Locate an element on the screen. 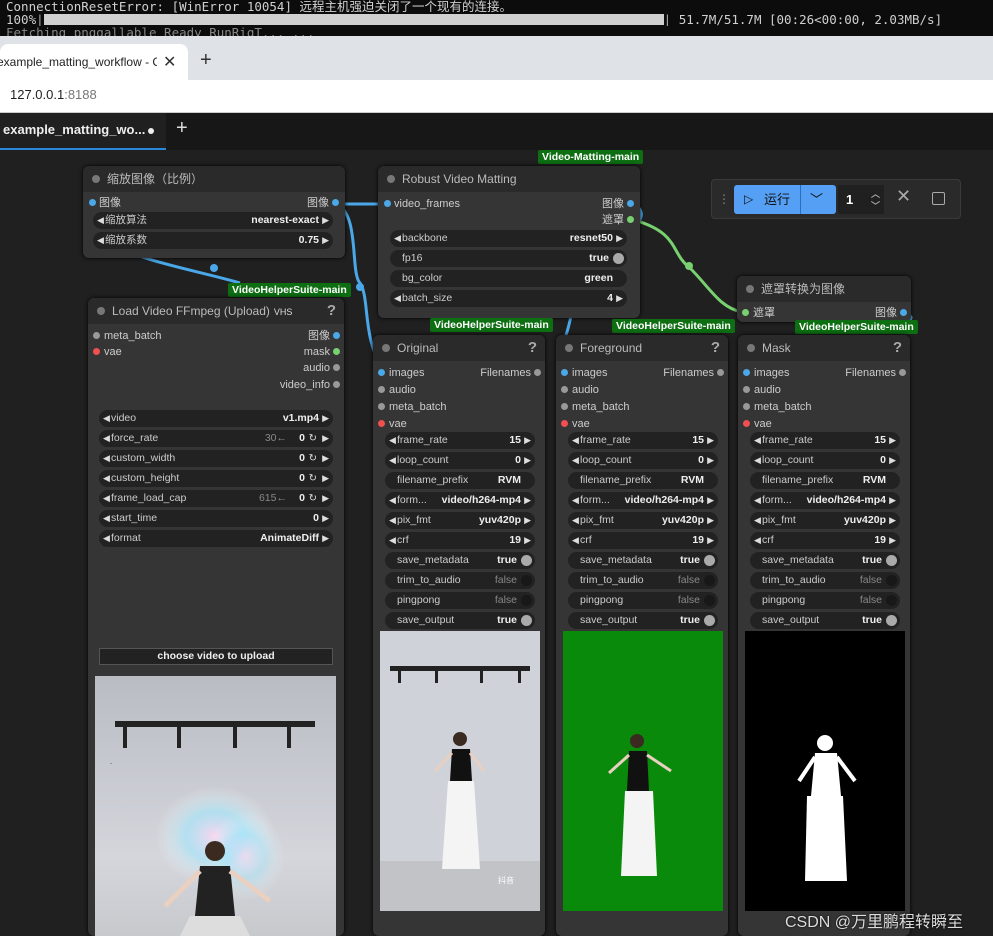 The height and width of the screenshot is (936, 993). upload-video-button: choose video to upload is located at coordinates (216, 656).